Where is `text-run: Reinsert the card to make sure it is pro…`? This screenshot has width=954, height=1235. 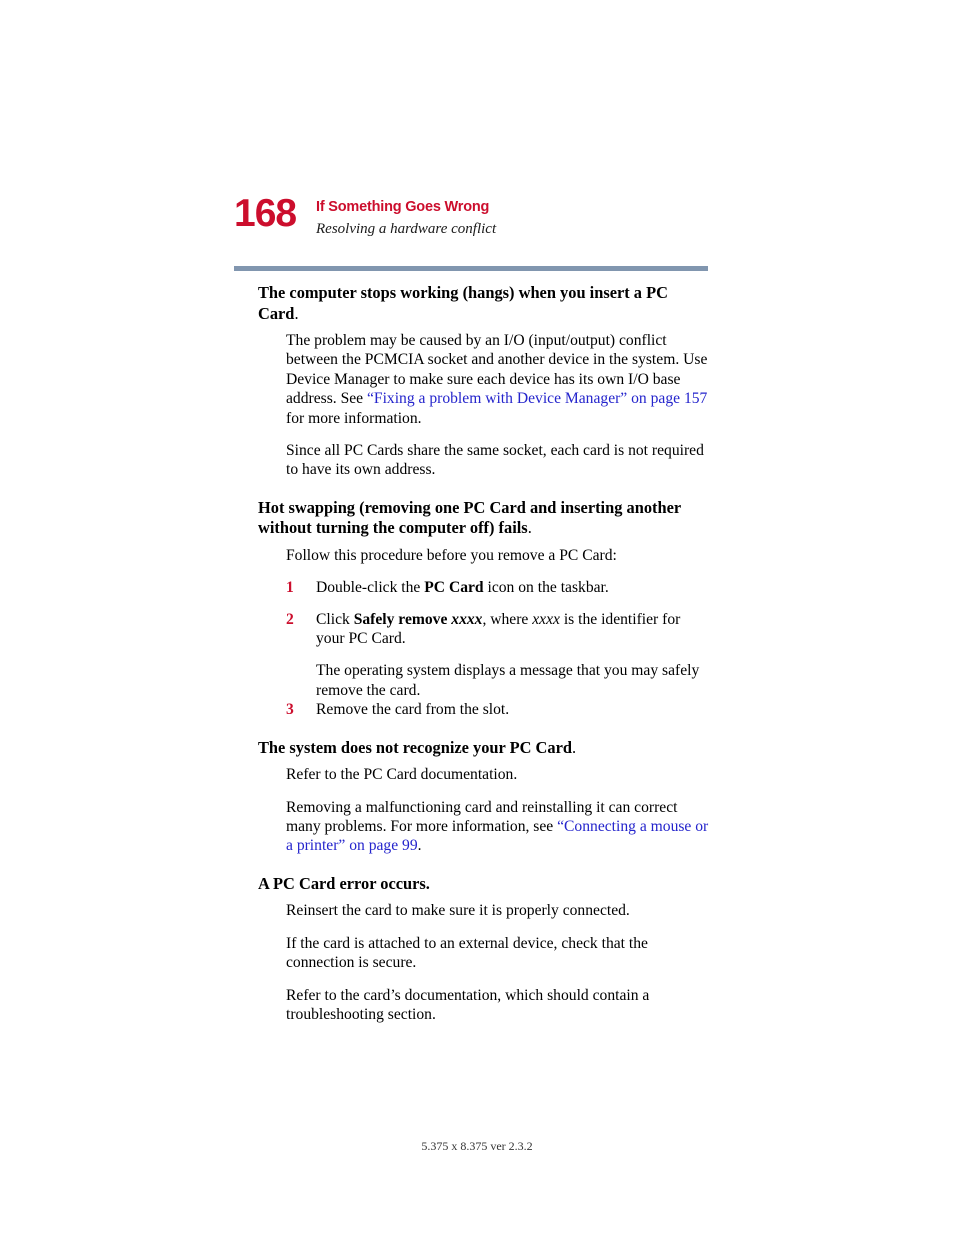
text-run: Reinsert the card to make sure it is pro… is located at coordinates (458, 911).